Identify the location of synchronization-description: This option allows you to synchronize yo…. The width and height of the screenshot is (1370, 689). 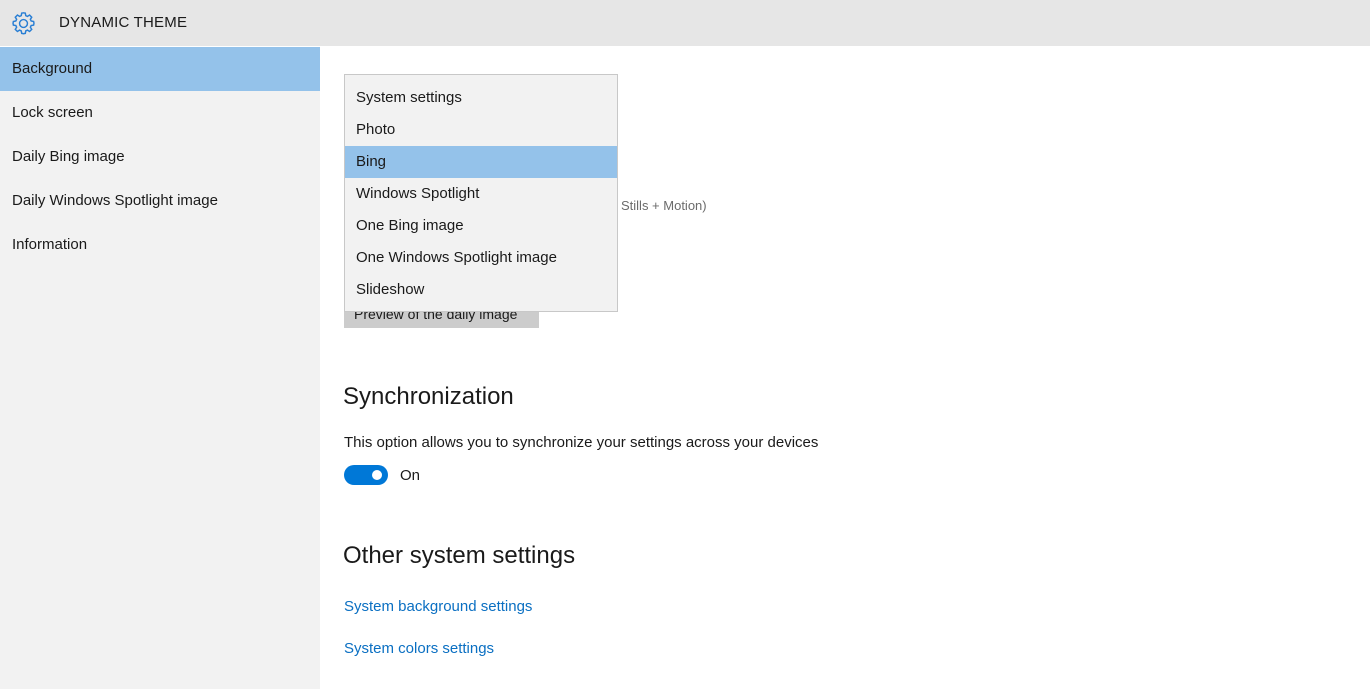
(581, 442).